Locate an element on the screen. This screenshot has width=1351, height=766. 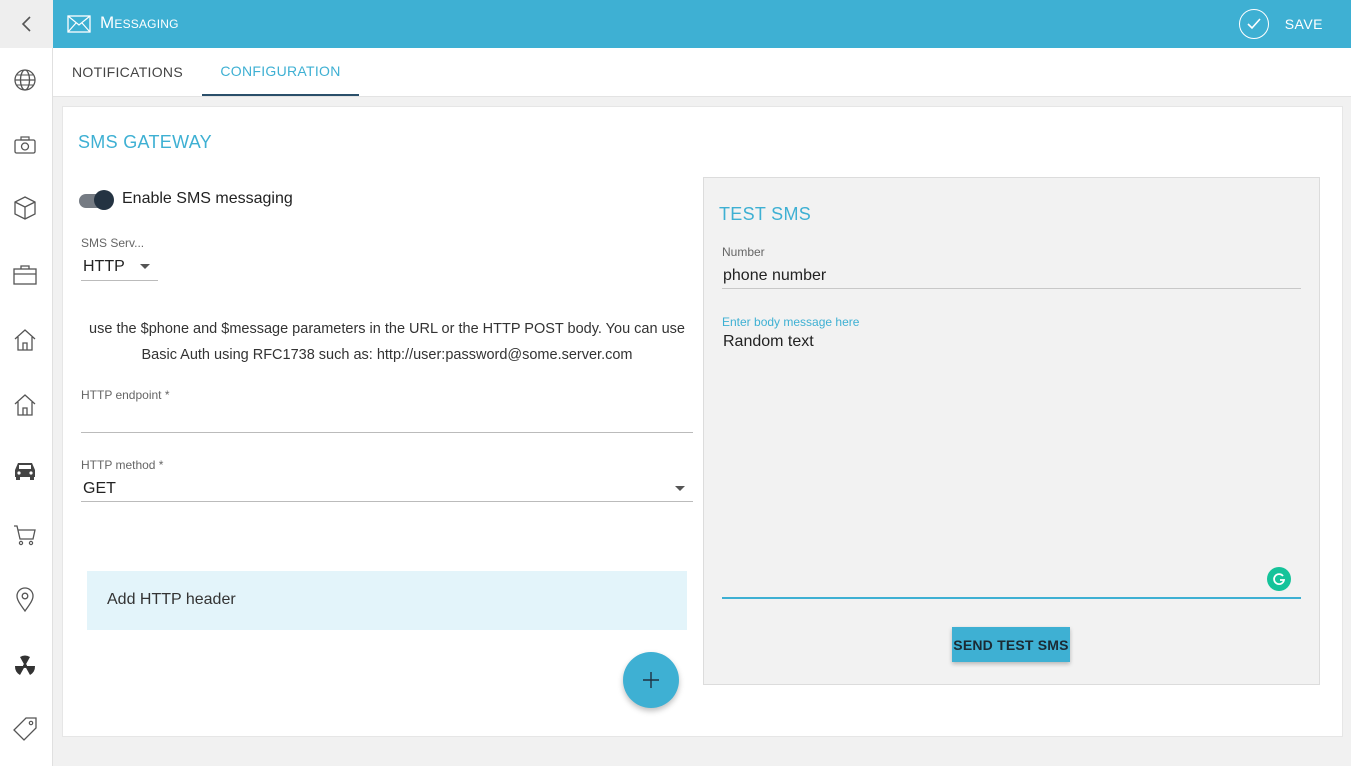
camera-icon is located at coordinates (25, 145).